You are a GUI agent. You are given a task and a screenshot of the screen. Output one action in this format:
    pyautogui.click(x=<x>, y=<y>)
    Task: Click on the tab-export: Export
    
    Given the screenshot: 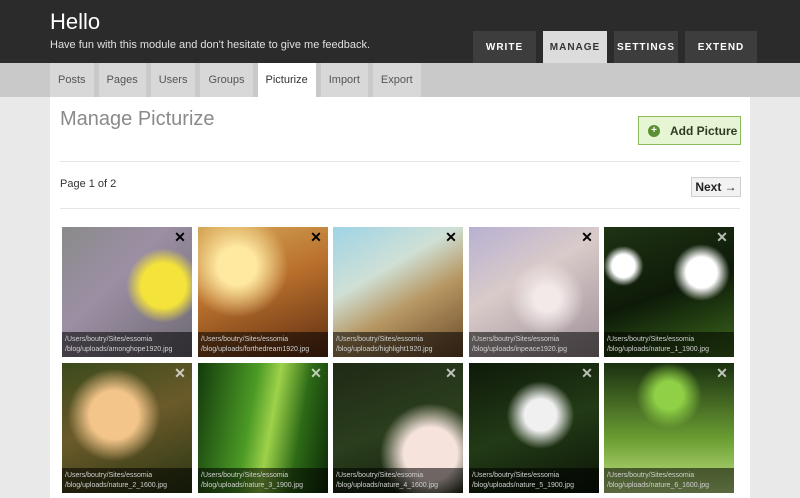 What is the action you would take?
    pyautogui.click(x=396, y=80)
    